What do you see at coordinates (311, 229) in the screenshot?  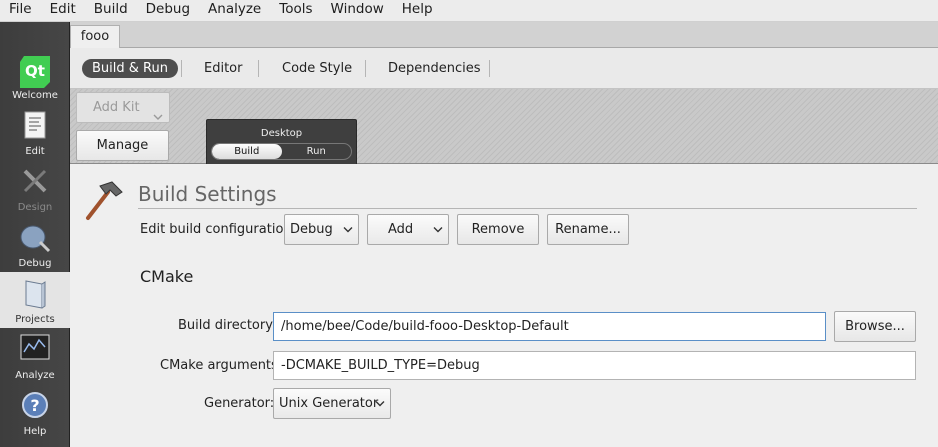 I see `build-config-value: Debug` at bounding box center [311, 229].